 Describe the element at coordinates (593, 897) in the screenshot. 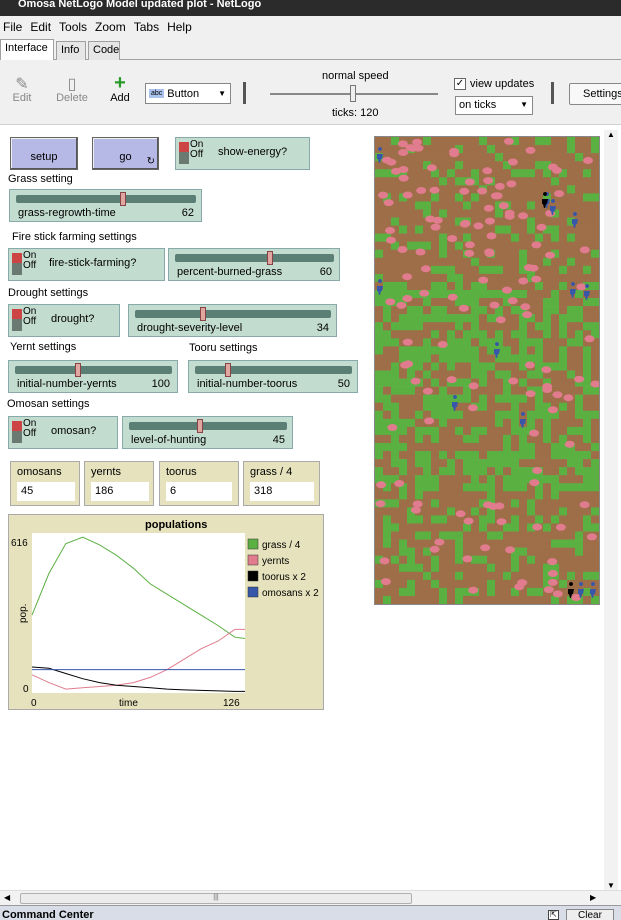

I see `scroll-right-icon: ▶` at that location.